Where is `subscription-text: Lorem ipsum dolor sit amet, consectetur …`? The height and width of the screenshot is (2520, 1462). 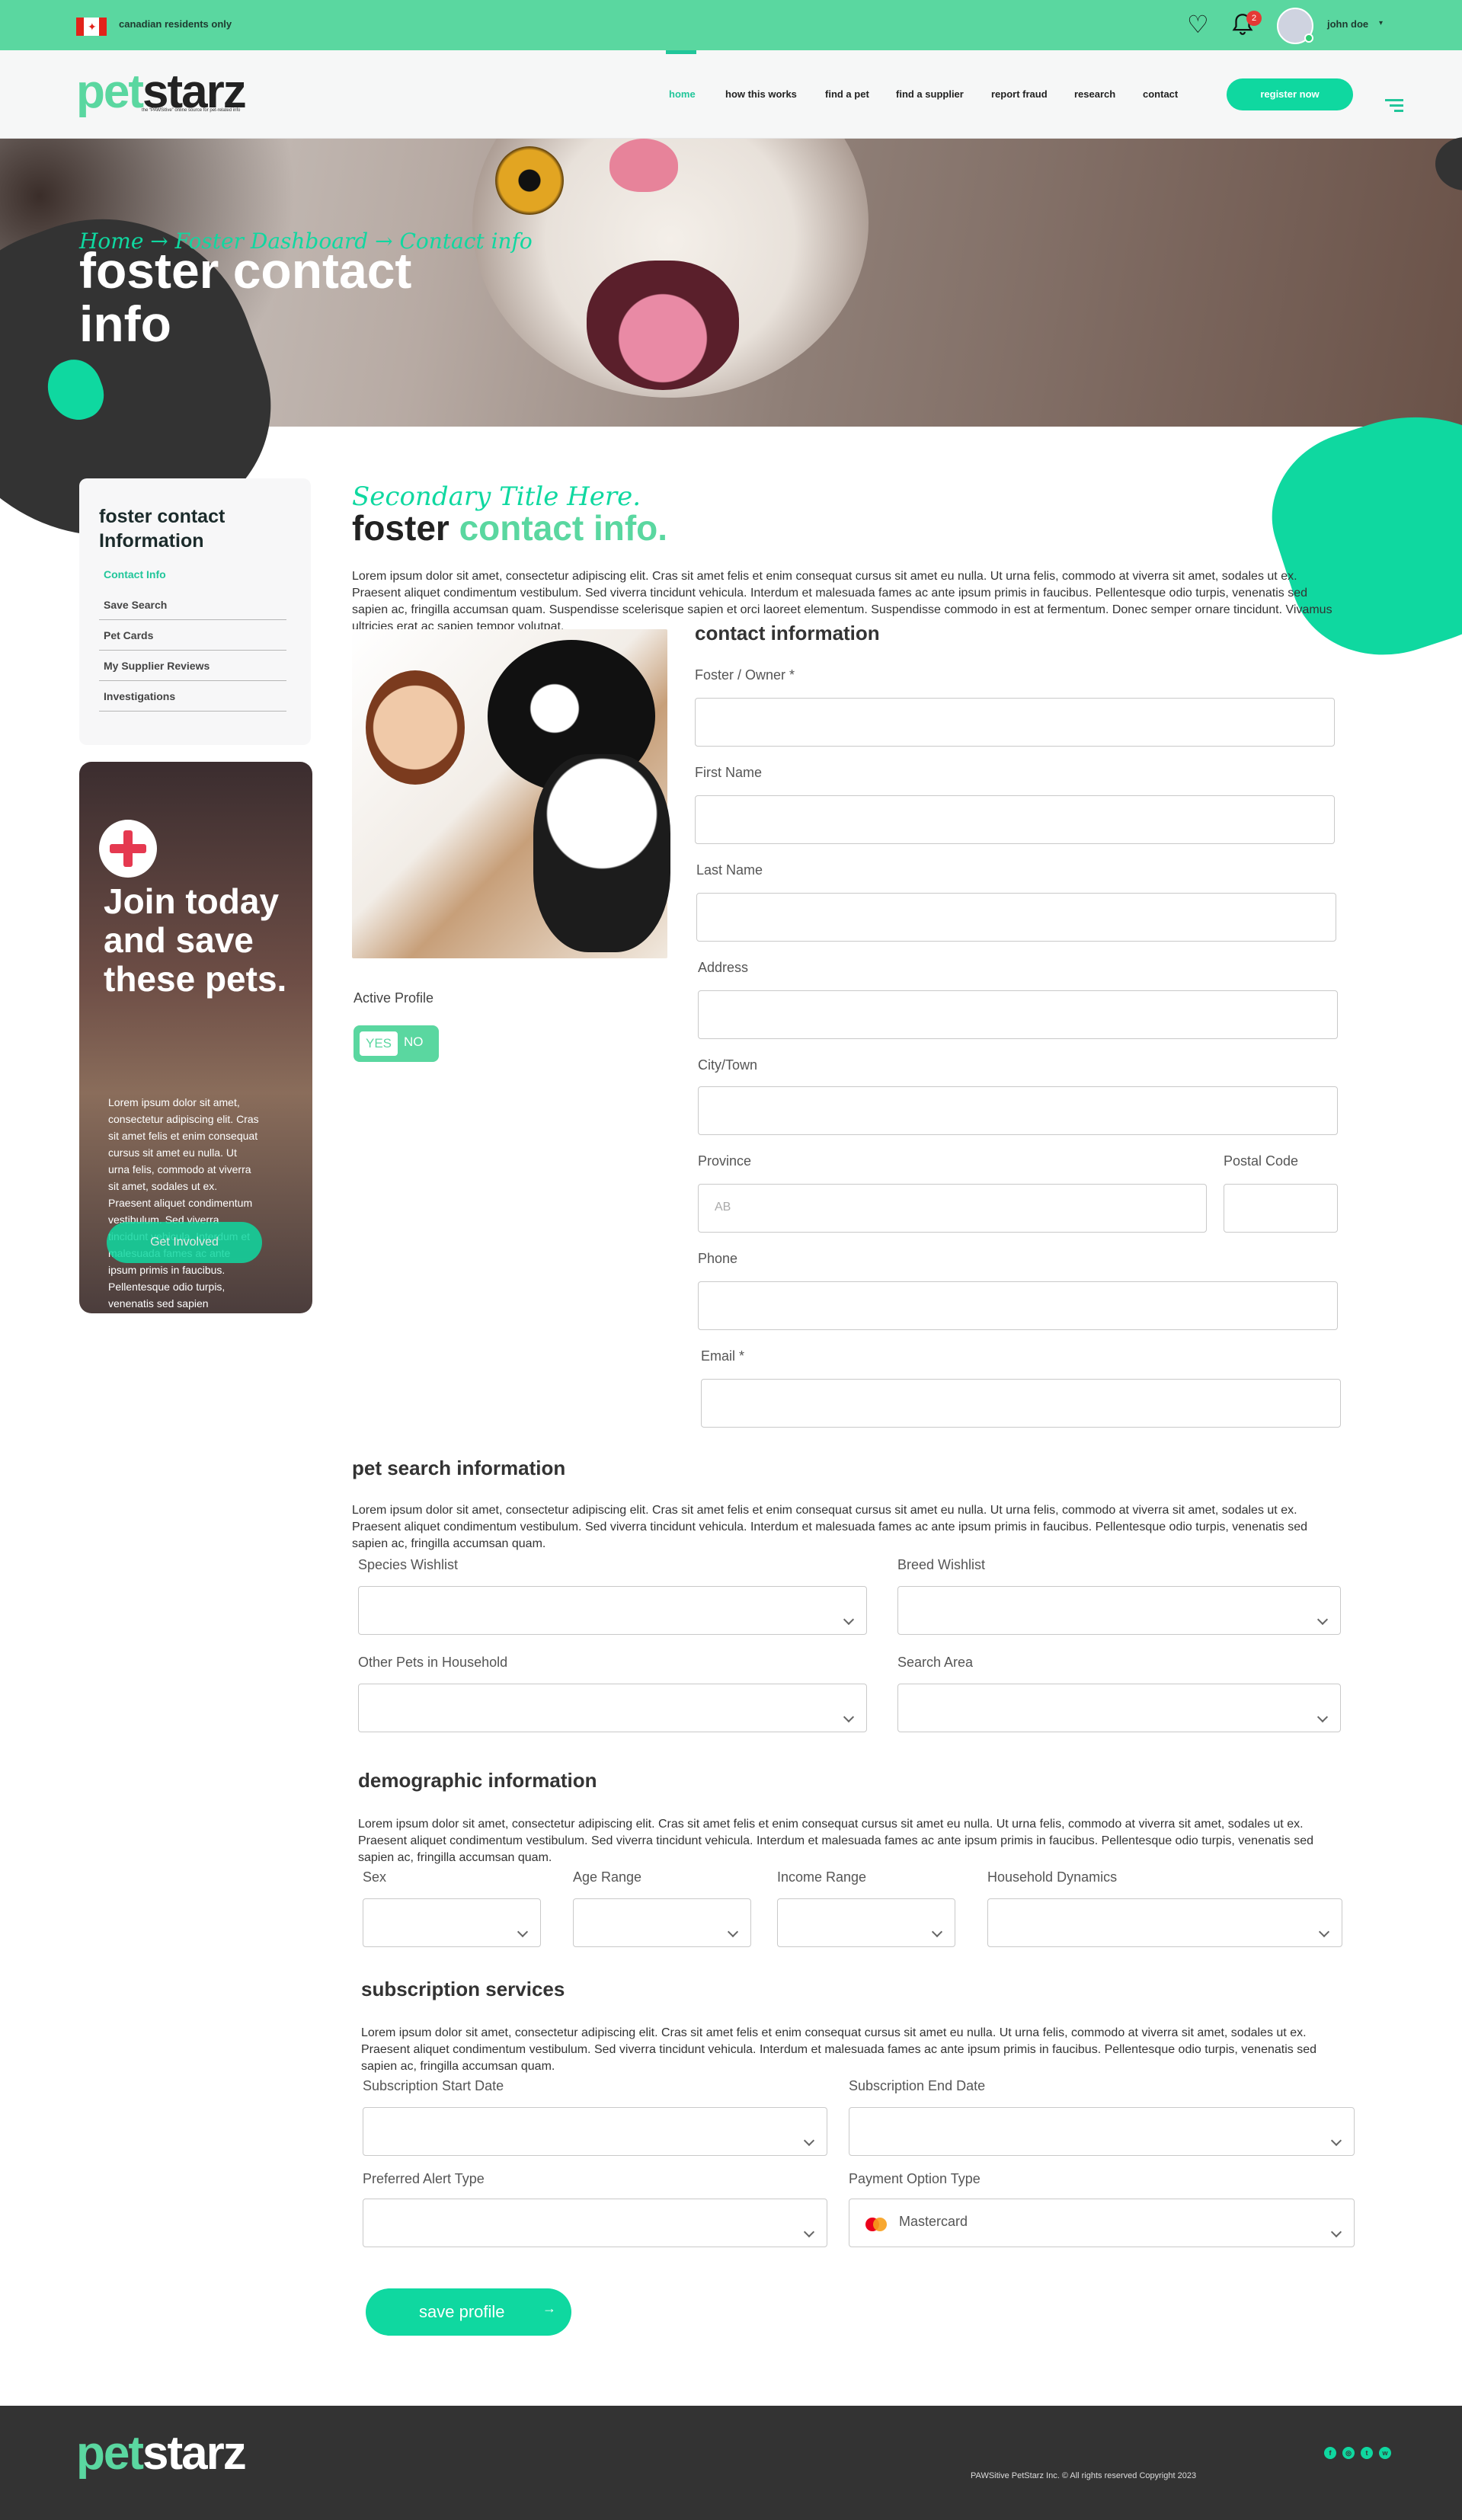 subscription-text: Lorem ipsum dolor sit amet, consectetur … is located at coordinates (839, 2049).